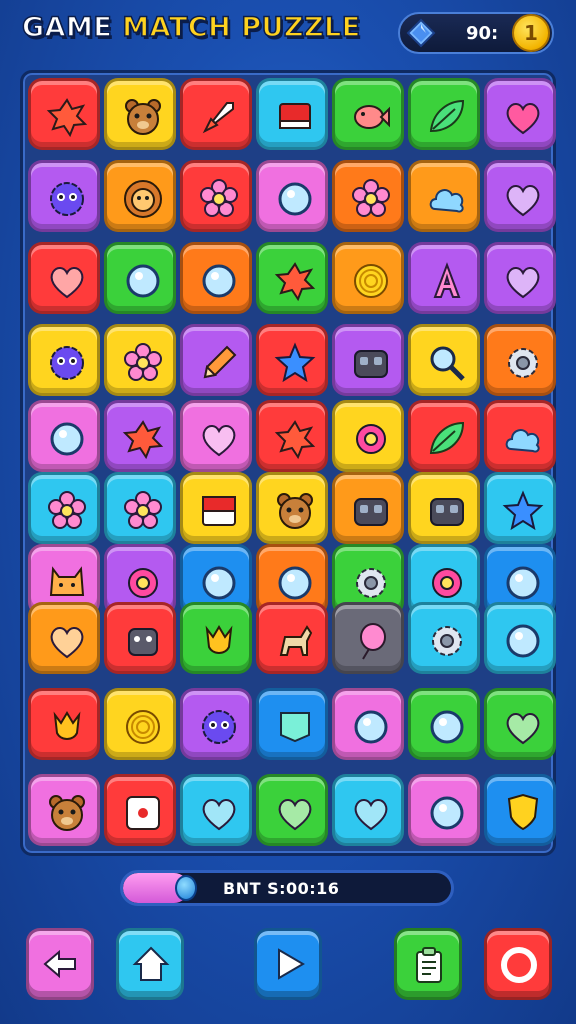  I want to click on tile-magnifier, so click(444, 360).